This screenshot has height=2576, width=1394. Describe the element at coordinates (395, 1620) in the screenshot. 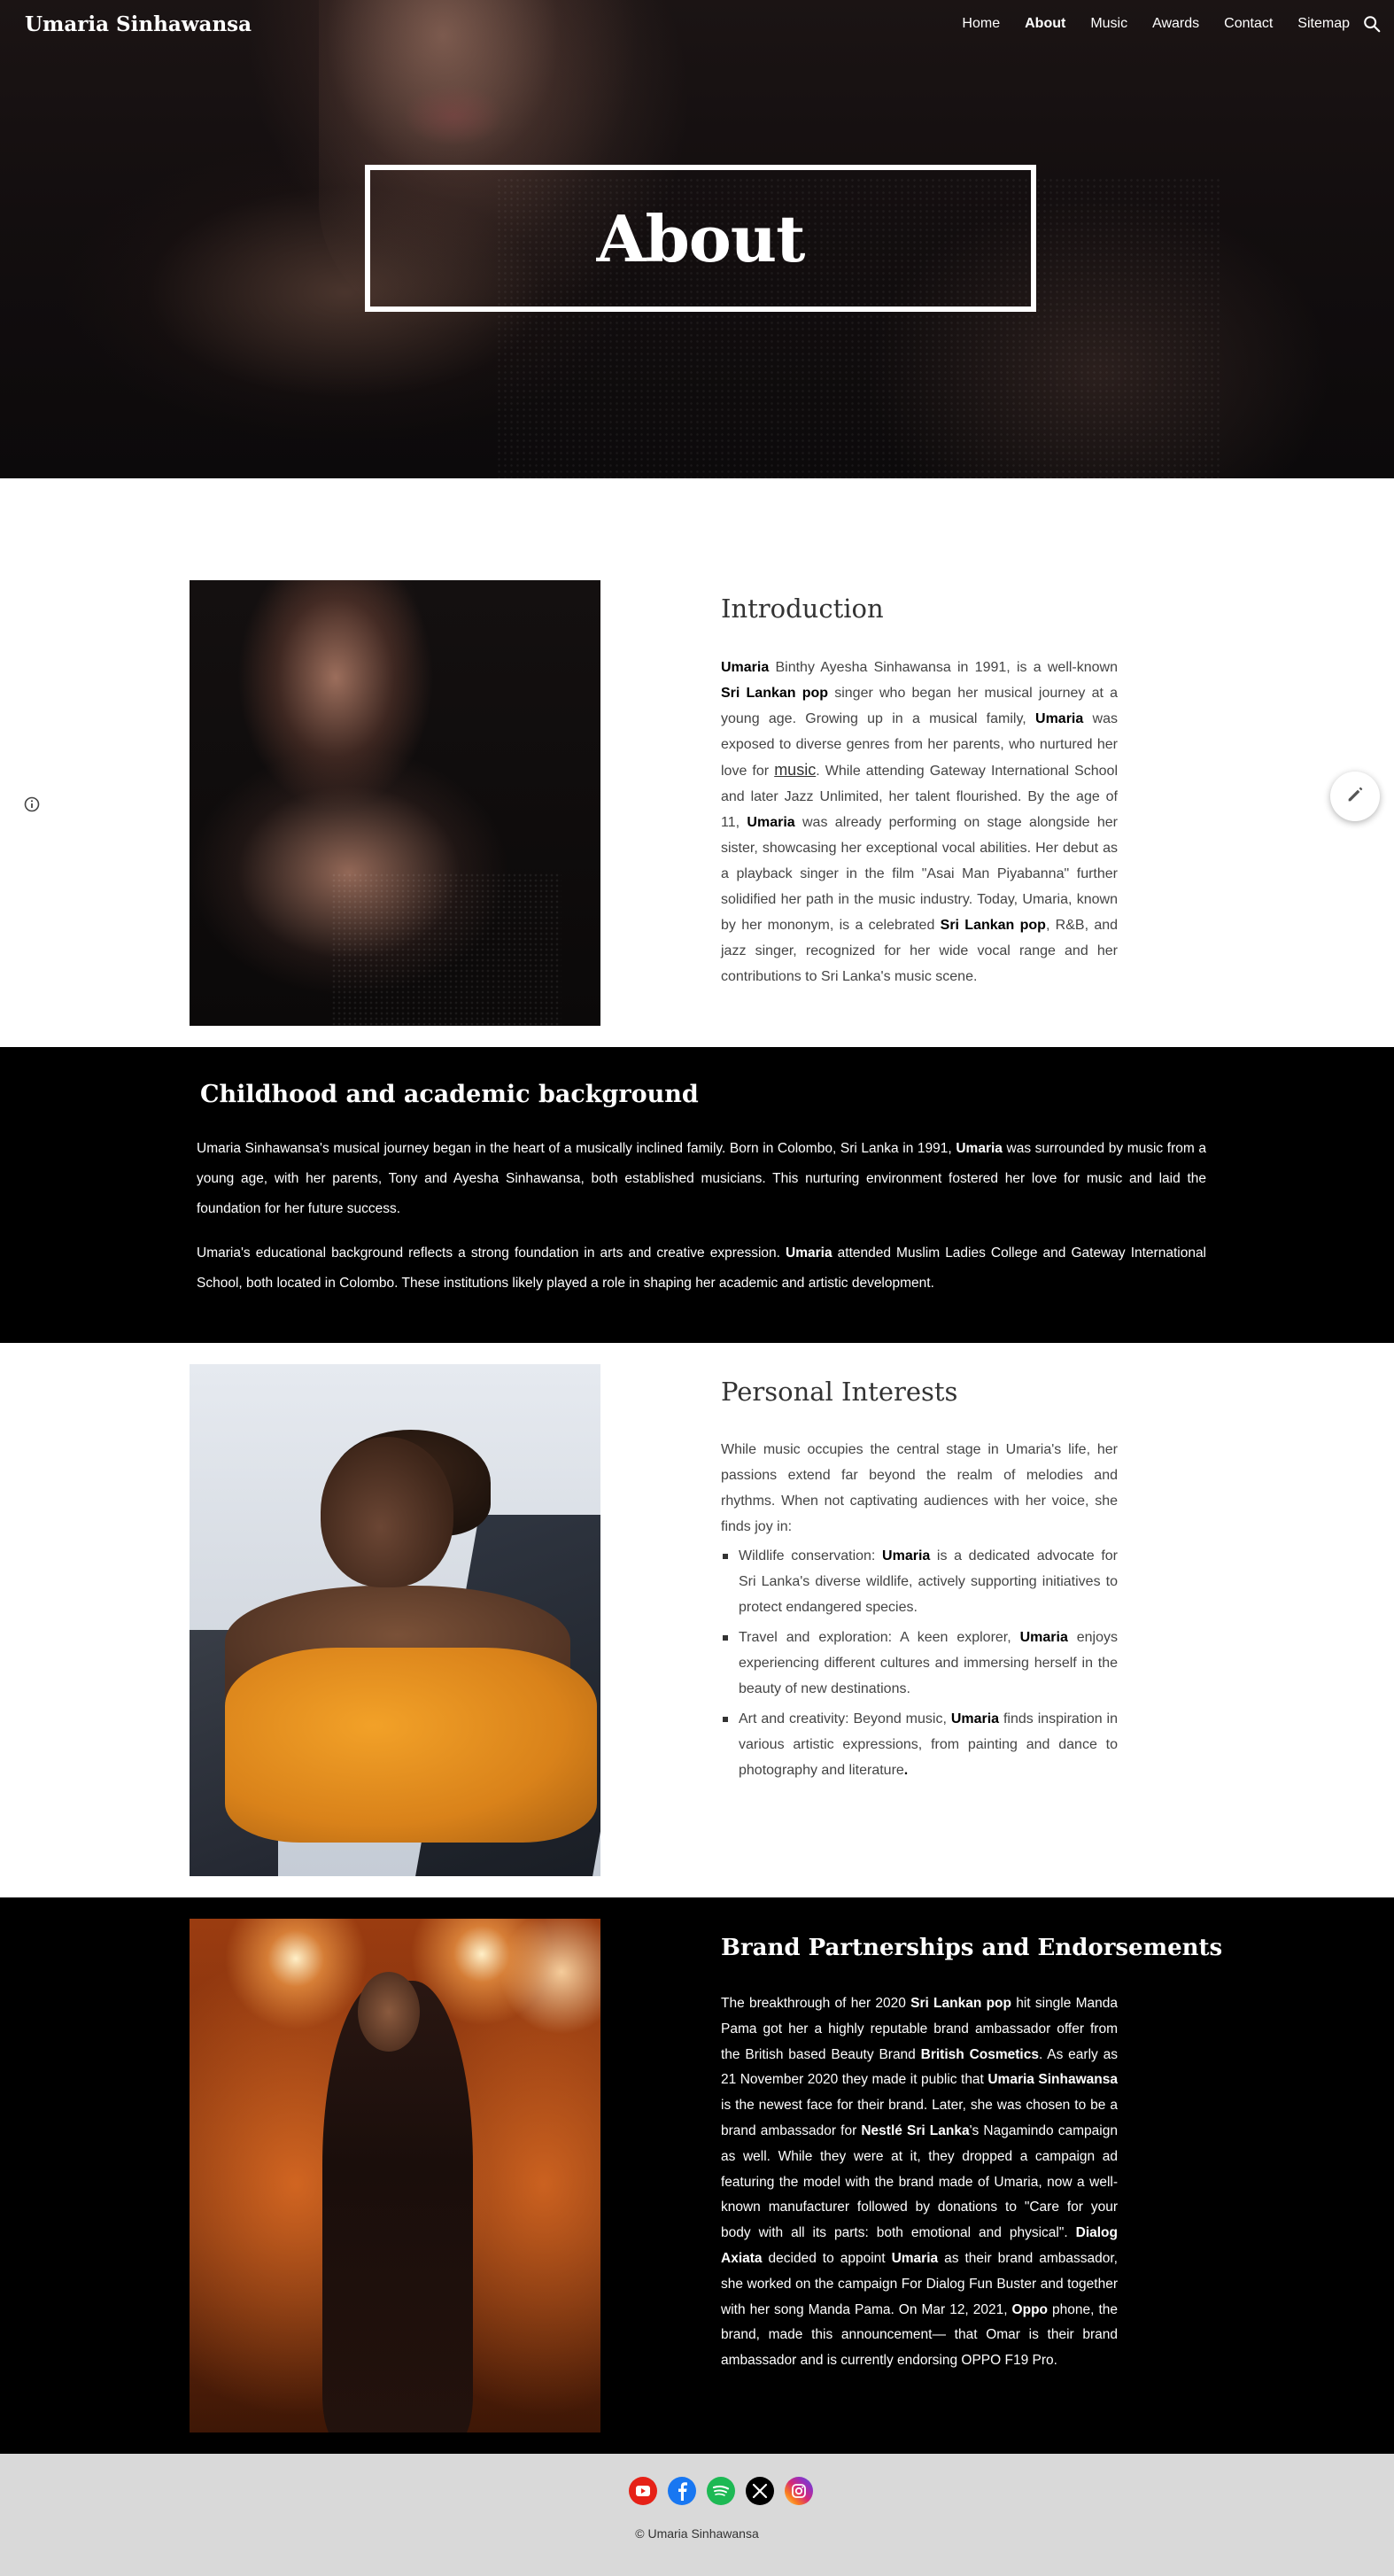

I see `interests-photo` at that location.